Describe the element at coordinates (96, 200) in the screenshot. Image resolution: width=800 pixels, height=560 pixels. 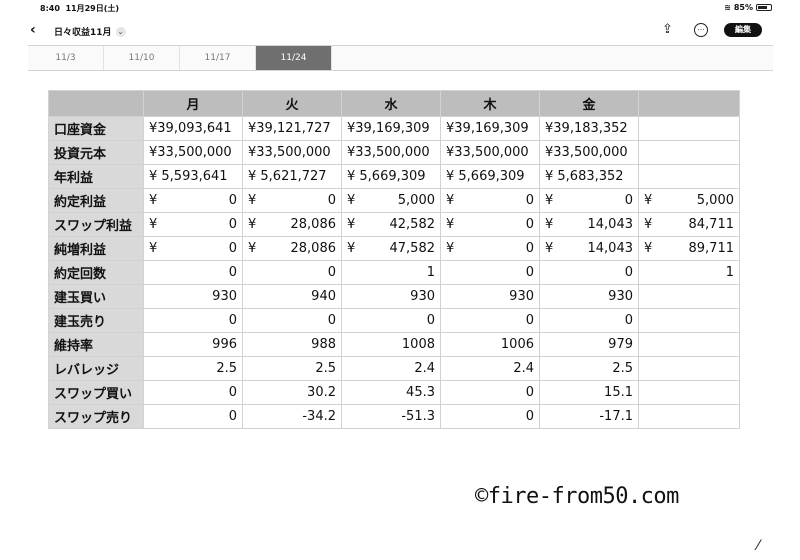
I see `row-label: 約定利益` at that location.